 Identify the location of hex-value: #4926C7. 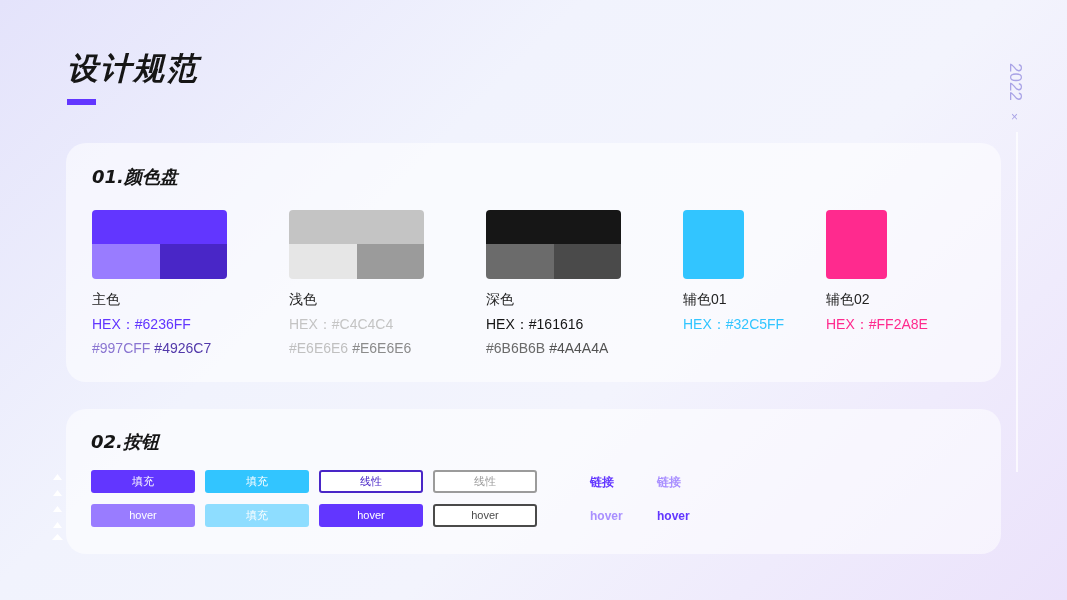
(183, 348).